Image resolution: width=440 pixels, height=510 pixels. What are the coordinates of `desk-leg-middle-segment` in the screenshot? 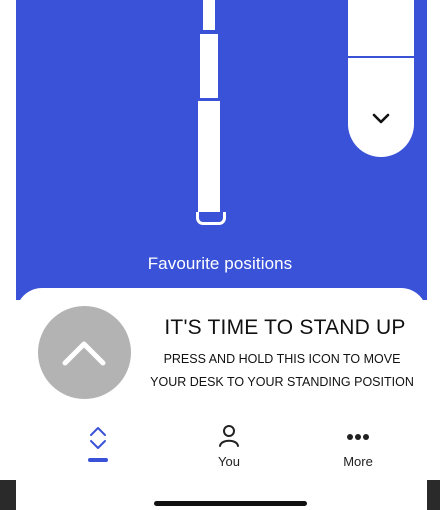 It's located at (209, 66).